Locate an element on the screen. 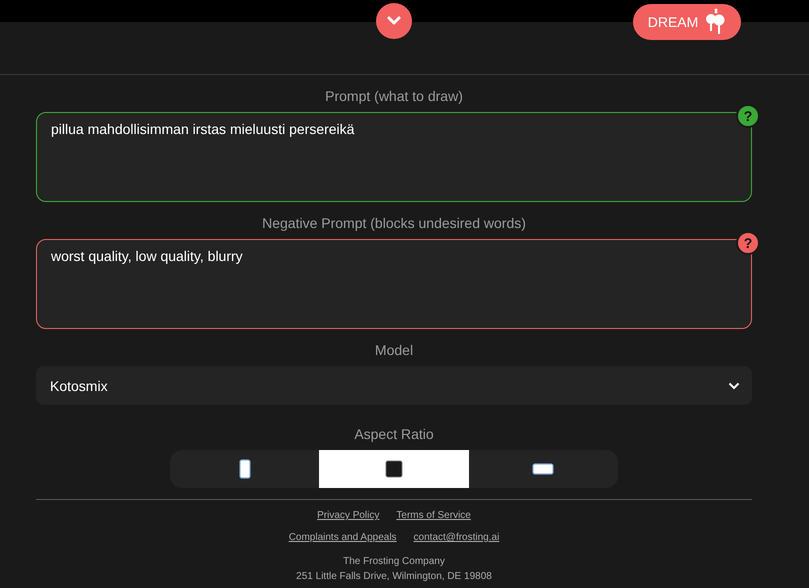 The width and height of the screenshot is (809, 588). footer-link: Complaints and Appeals is located at coordinates (342, 537).